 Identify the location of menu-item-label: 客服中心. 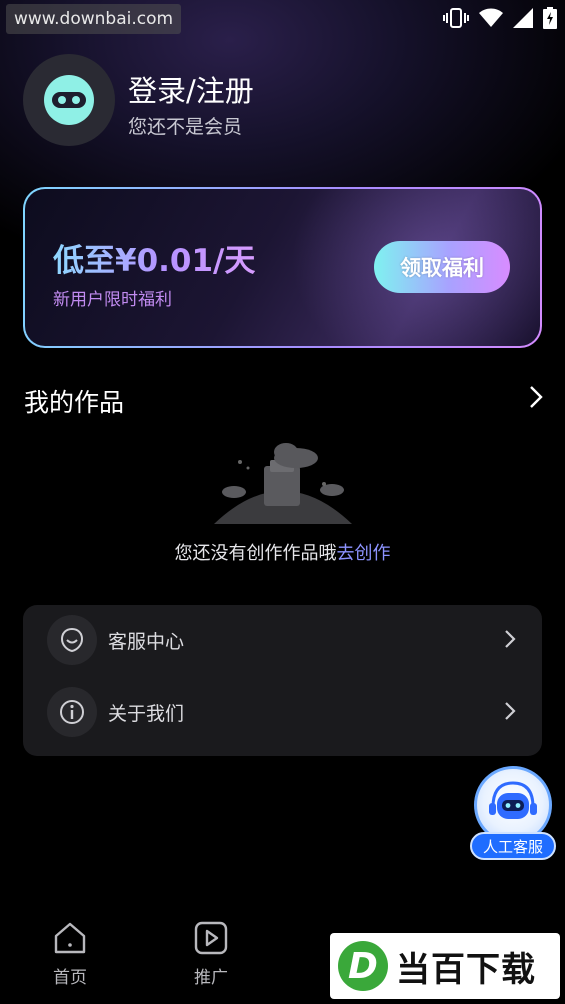
(146, 642).